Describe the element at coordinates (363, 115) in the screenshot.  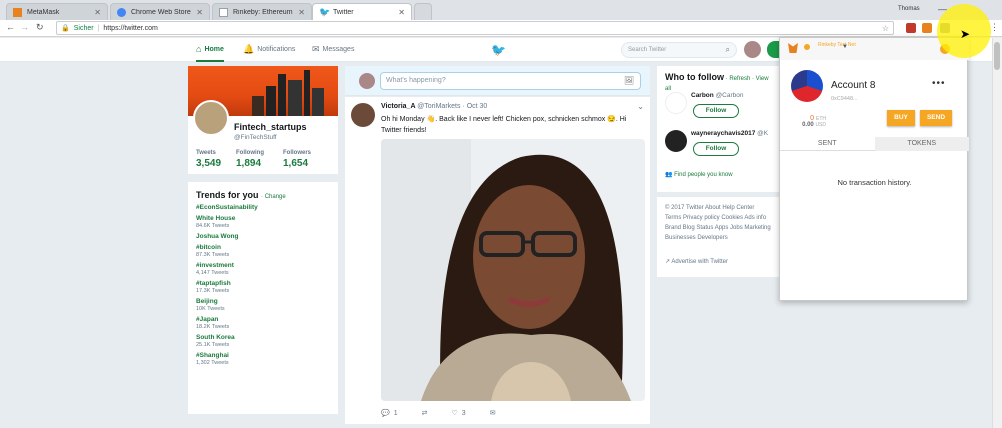
I see `tweet-avatar` at that location.